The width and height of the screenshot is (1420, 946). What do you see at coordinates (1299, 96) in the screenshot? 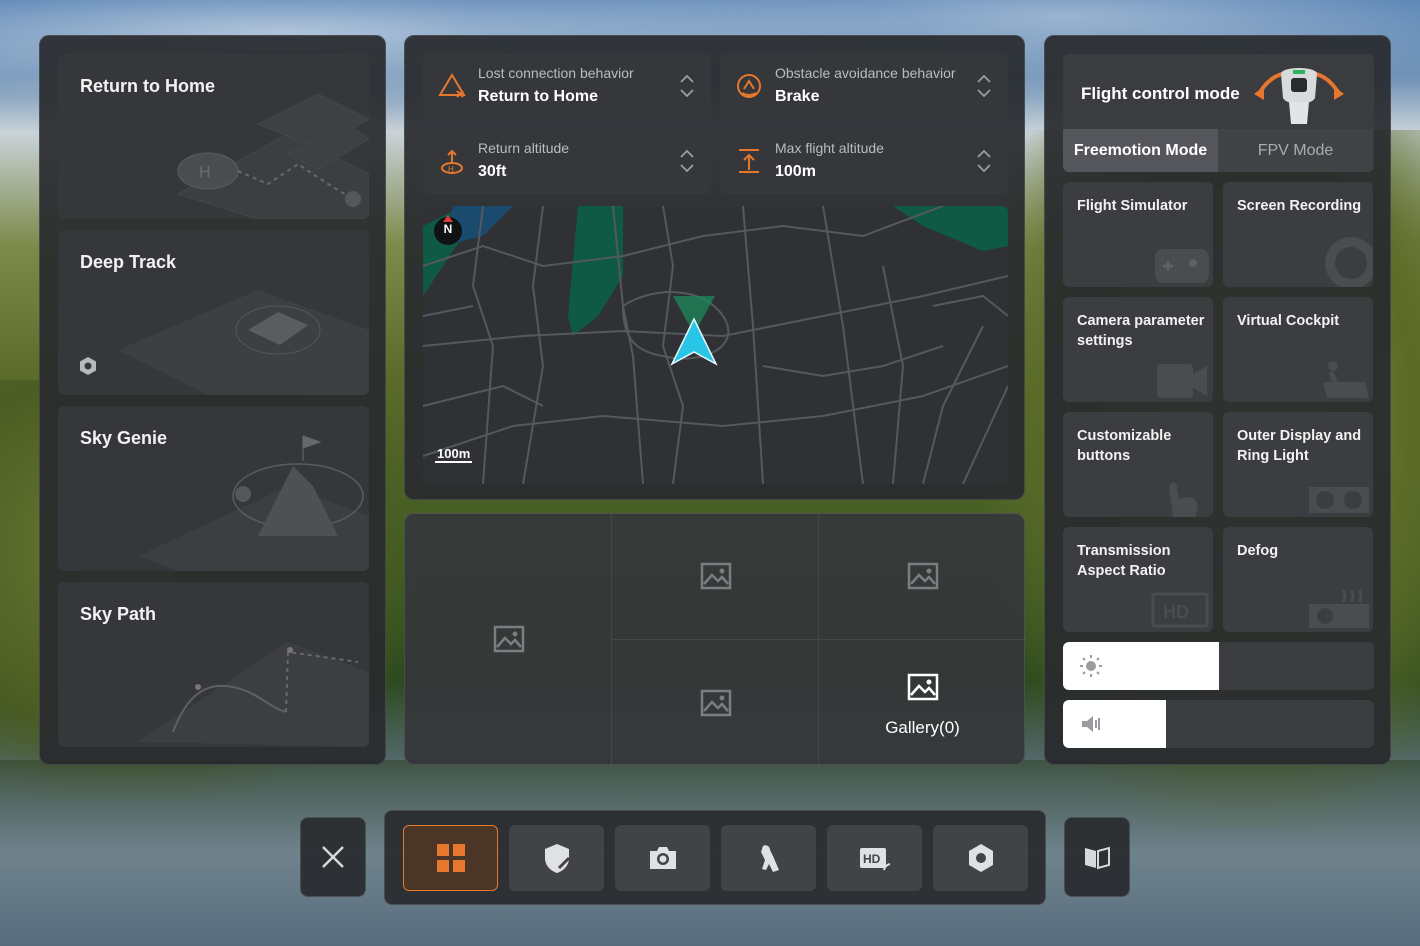
I see `motion-controller-icon` at bounding box center [1299, 96].